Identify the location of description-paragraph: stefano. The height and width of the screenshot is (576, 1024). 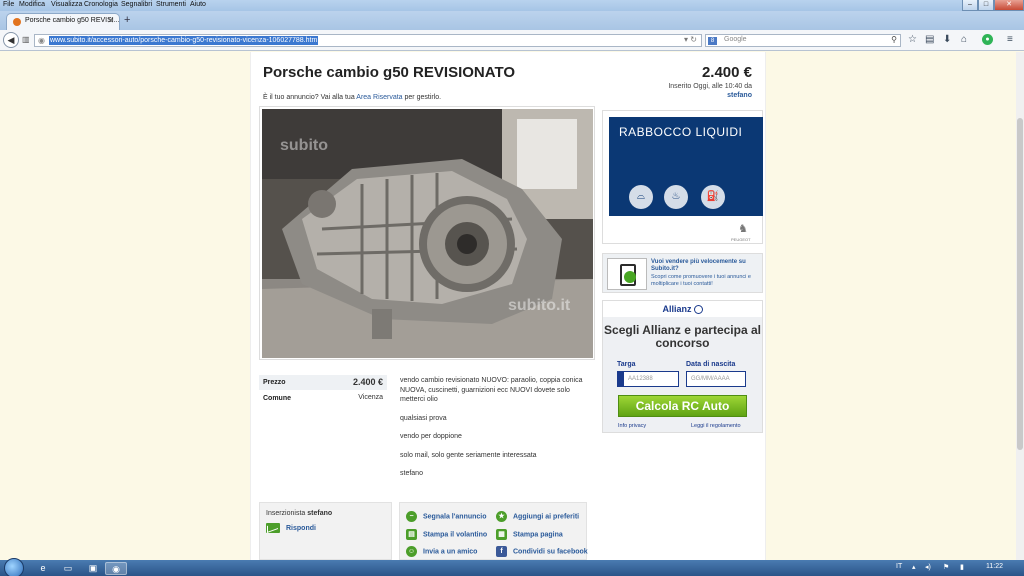
(411, 473).